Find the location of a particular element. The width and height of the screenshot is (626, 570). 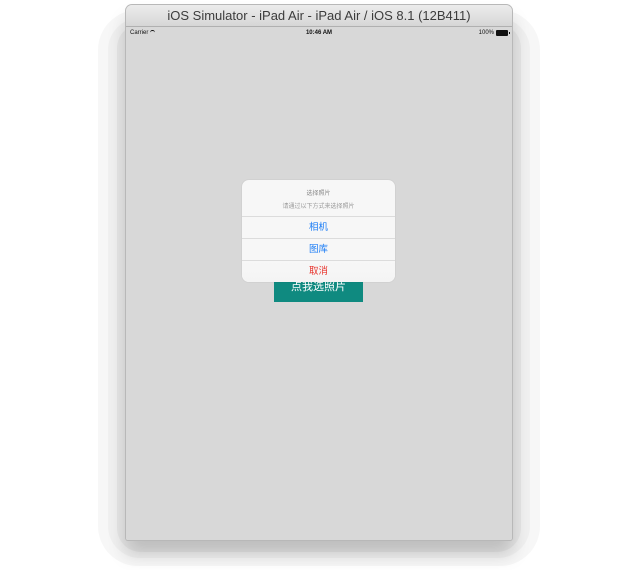

battery-icon is located at coordinates (503, 33).